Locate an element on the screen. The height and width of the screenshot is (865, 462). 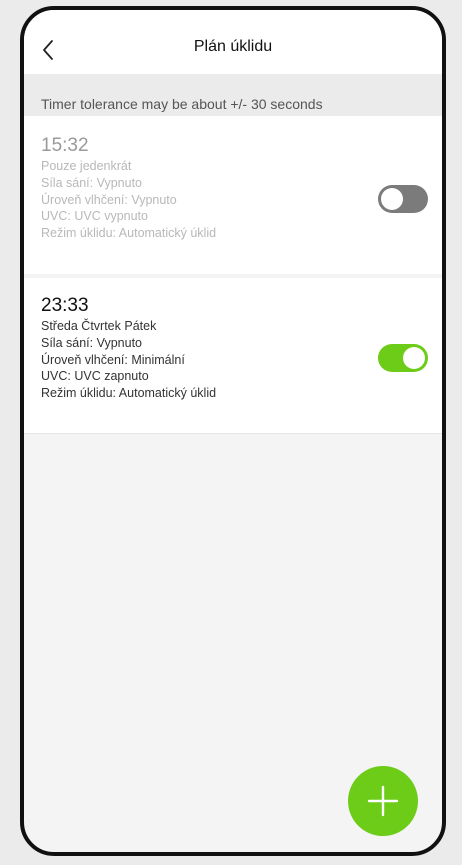
schedule-repeat: Středa Čtvrtek Pátek is located at coordinates (99, 326).